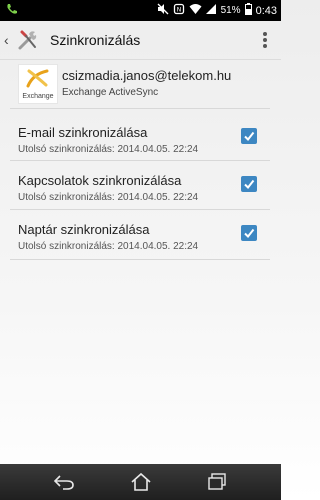  I want to click on battery-percent: 51%, so click(230, 10).